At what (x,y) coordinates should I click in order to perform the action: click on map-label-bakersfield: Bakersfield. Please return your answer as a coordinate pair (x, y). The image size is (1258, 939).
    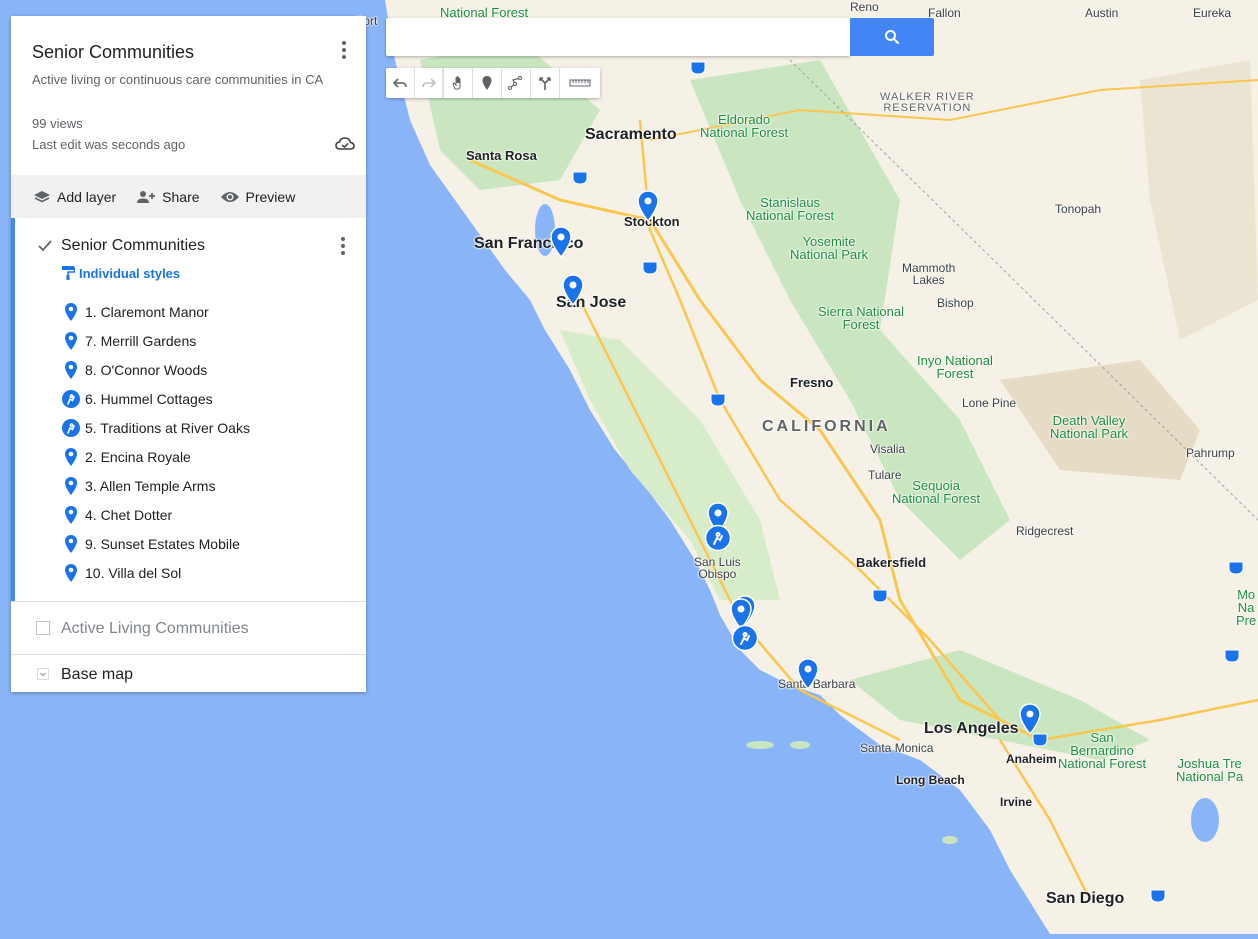
    Looking at the image, I should click on (891, 562).